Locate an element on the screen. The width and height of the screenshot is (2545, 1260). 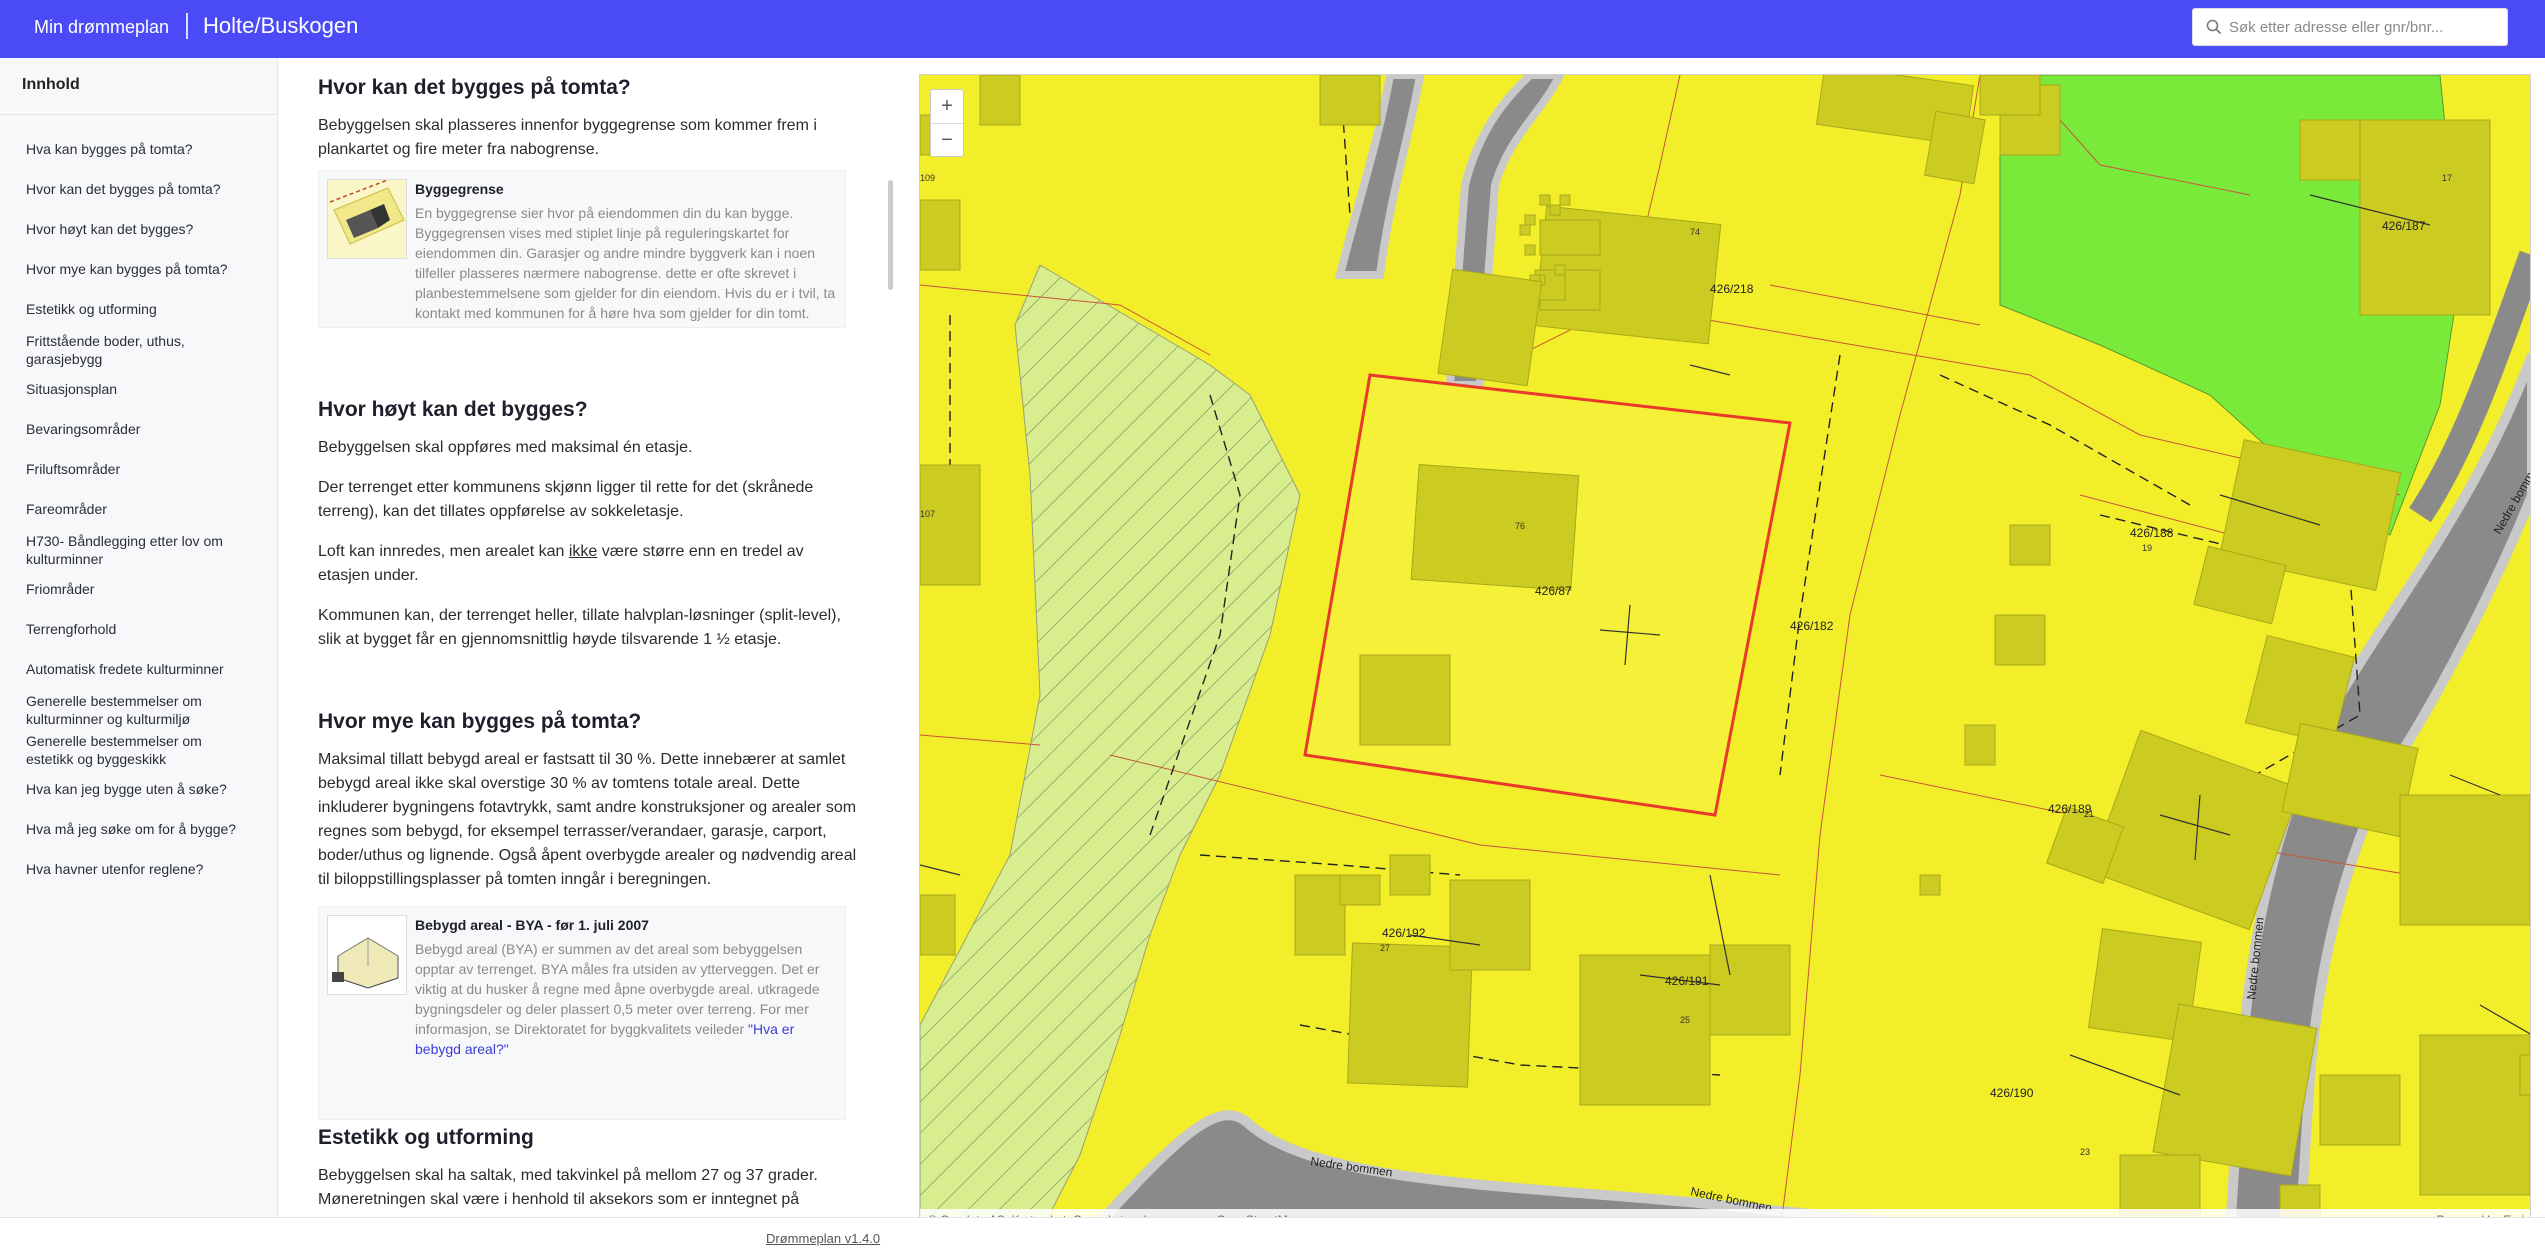
plot-label: 426/87 is located at coordinates (1553, 591).